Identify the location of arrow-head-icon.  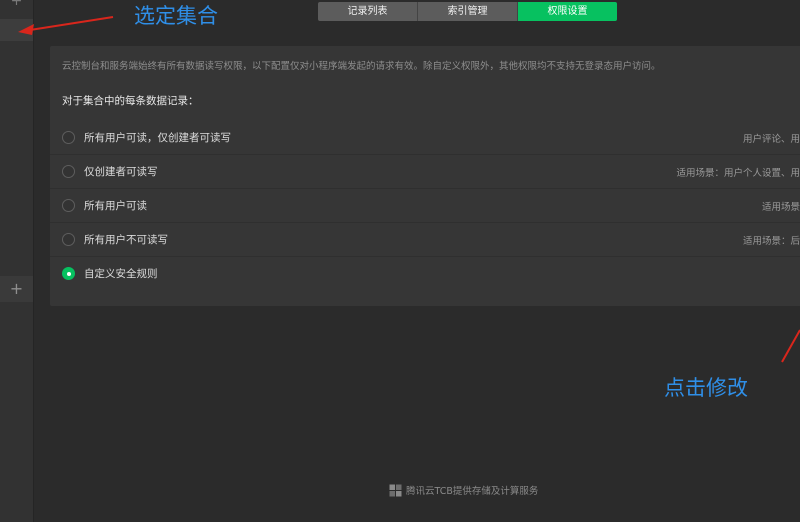
(26, 29).